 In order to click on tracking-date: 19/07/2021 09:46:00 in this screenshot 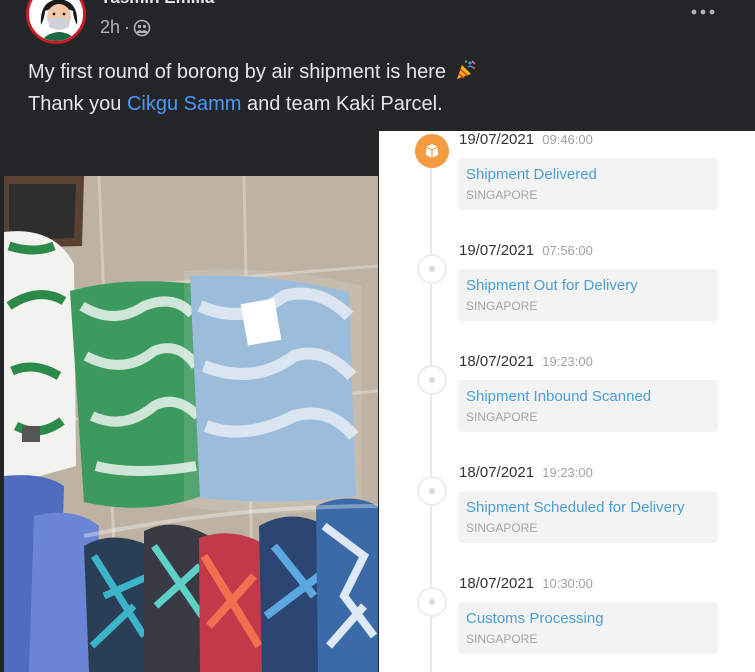, I will do `click(526, 139)`.